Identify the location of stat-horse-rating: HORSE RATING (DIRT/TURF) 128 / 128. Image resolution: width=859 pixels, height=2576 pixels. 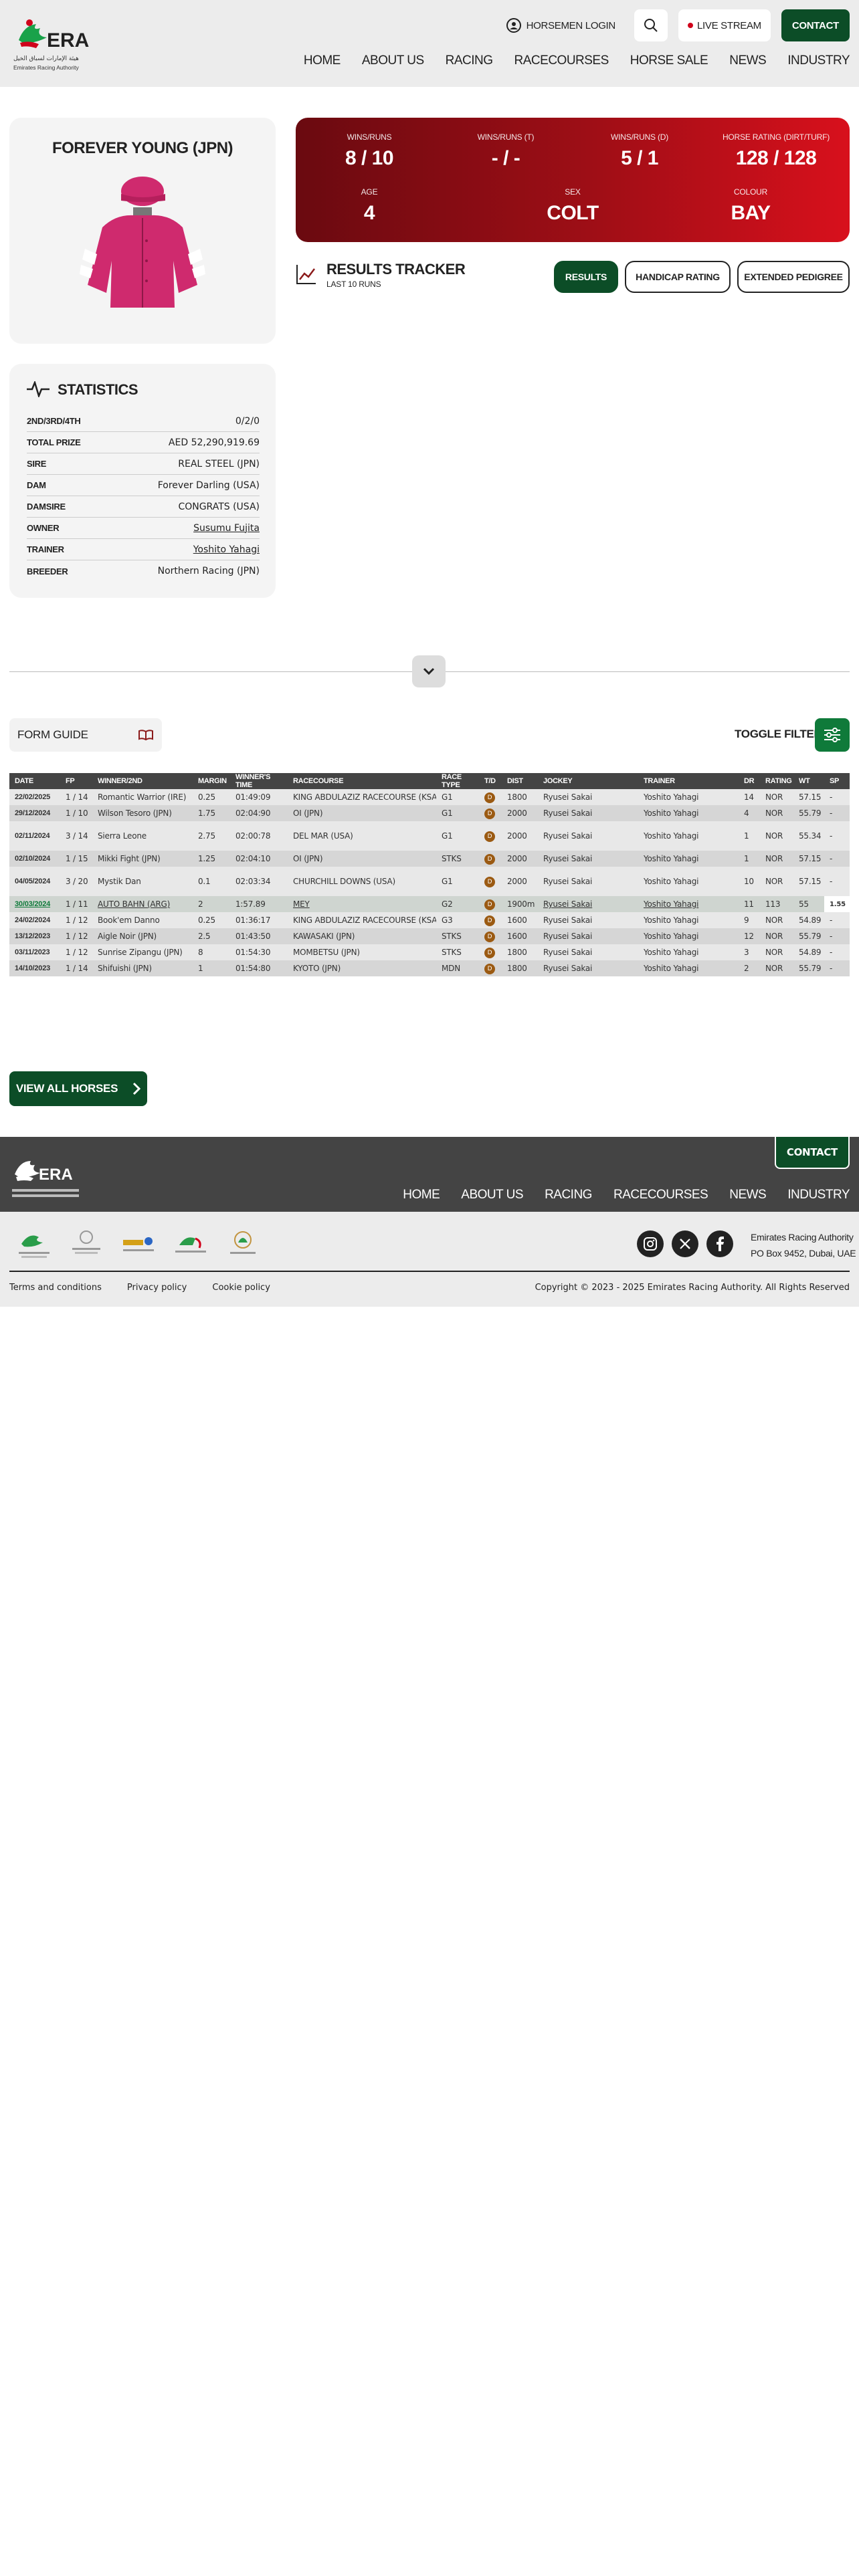
(776, 150).